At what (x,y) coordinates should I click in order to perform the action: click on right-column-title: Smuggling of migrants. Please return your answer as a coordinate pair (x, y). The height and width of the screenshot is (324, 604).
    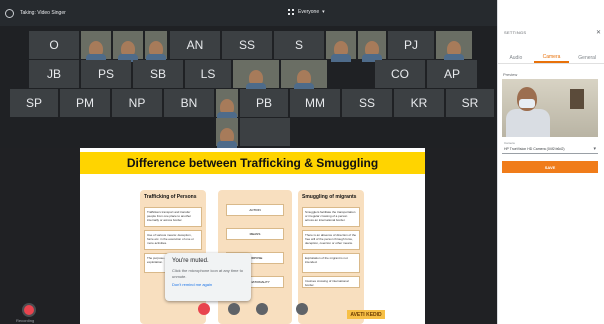
    Looking at the image, I should click on (329, 197).